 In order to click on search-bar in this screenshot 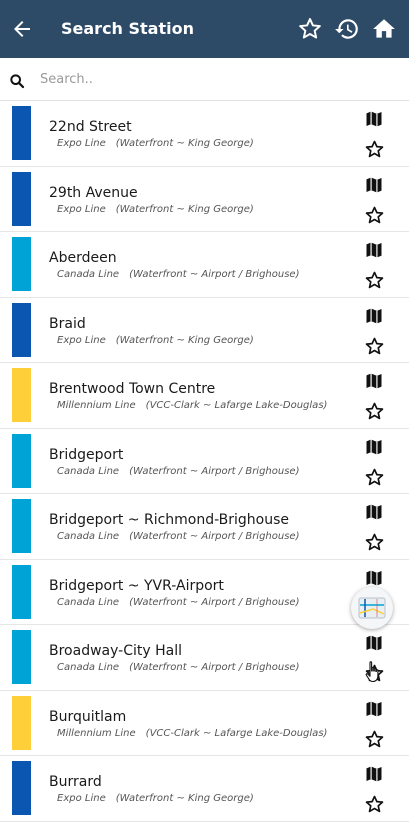, I will do `click(204, 79)`.